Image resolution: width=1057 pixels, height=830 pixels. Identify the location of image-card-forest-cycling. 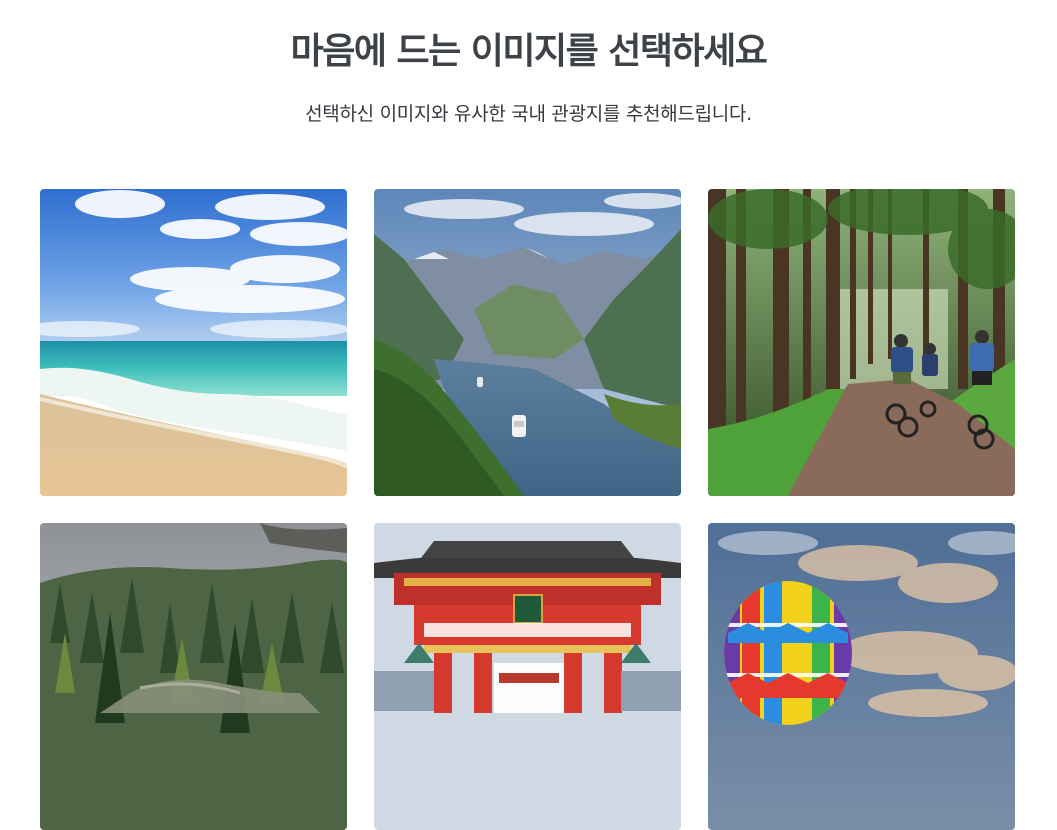
(861, 342).